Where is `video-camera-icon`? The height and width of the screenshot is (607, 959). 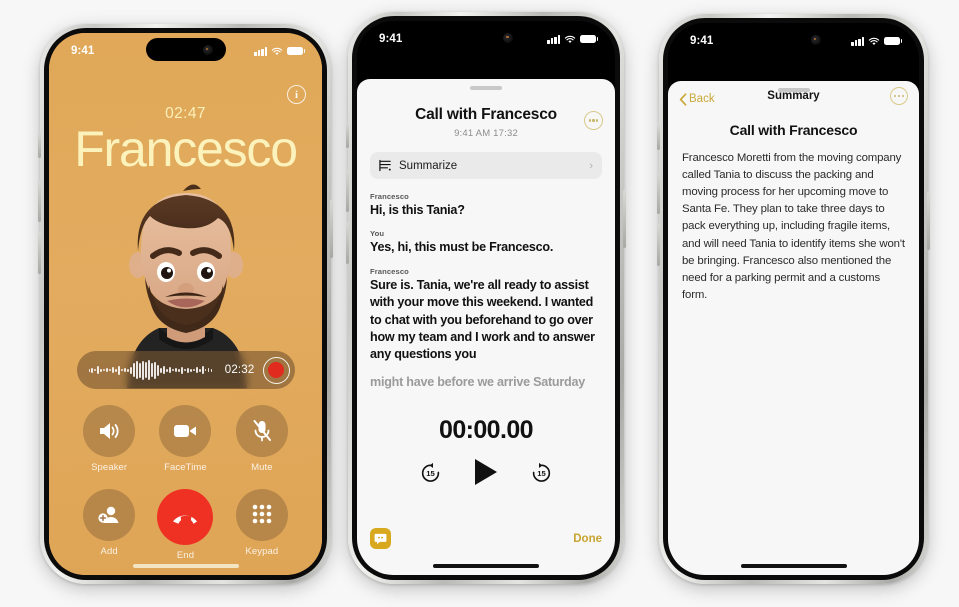 video-camera-icon is located at coordinates (185, 431).